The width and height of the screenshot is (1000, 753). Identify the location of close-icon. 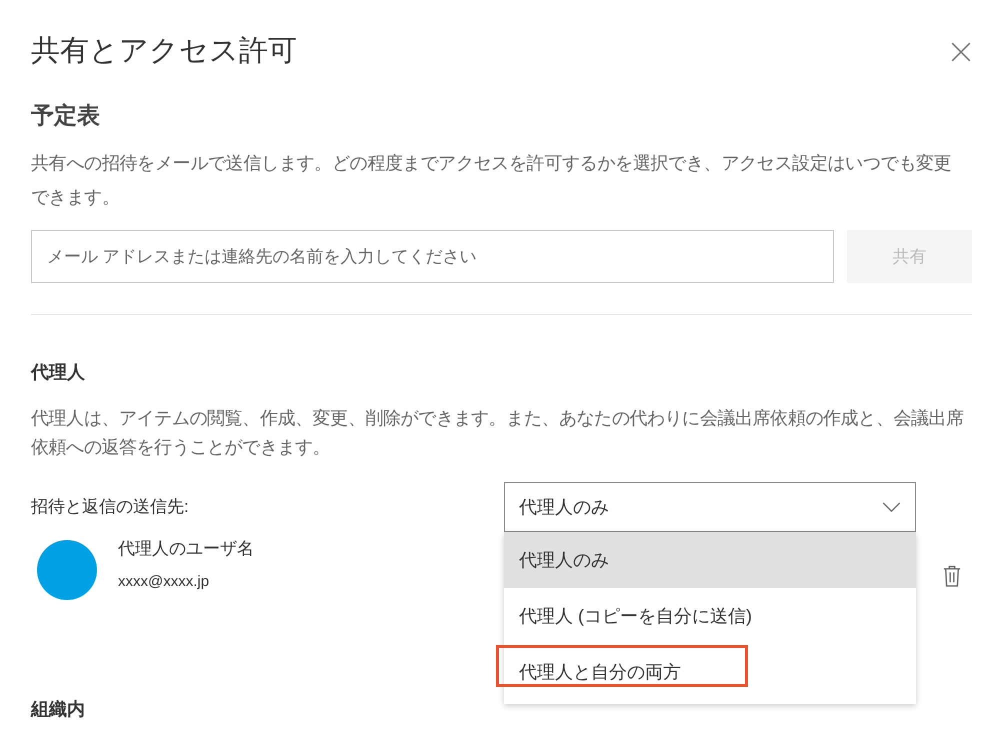
(961, 51).